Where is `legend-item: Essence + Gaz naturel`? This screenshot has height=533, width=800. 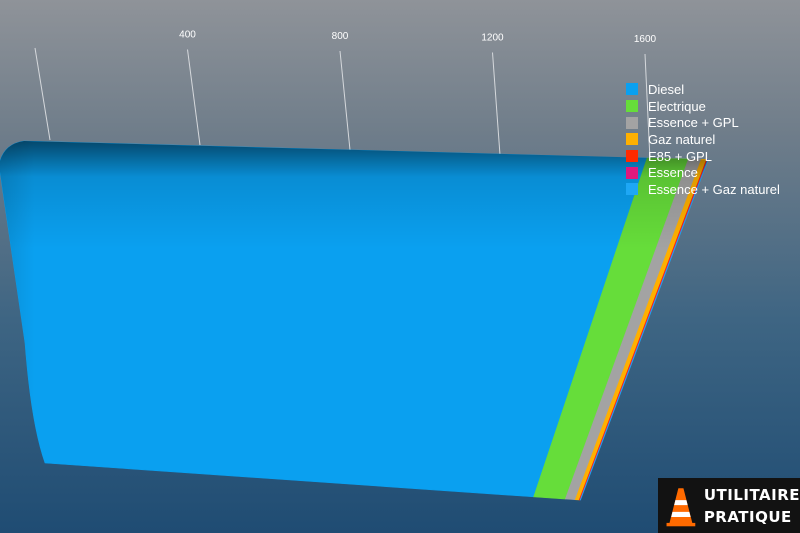
legend-item: Essence + Gaz naturel is located at coordinates (703, 189).